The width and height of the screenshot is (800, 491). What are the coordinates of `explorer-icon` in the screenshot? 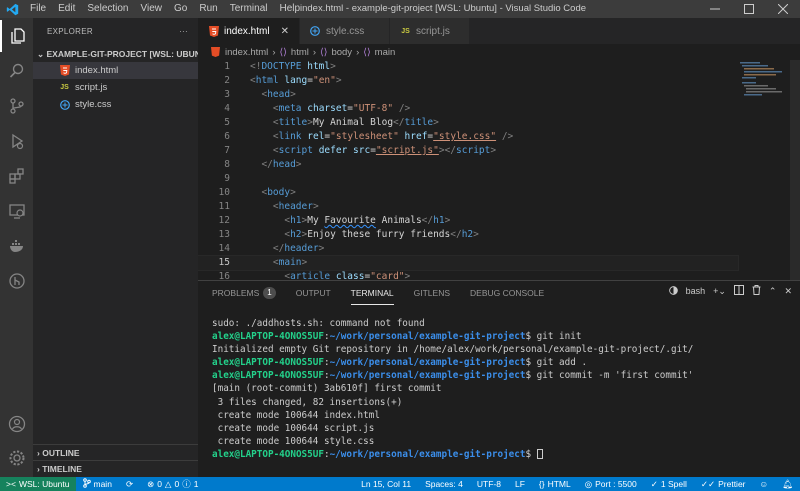 It's located at (16, 36).